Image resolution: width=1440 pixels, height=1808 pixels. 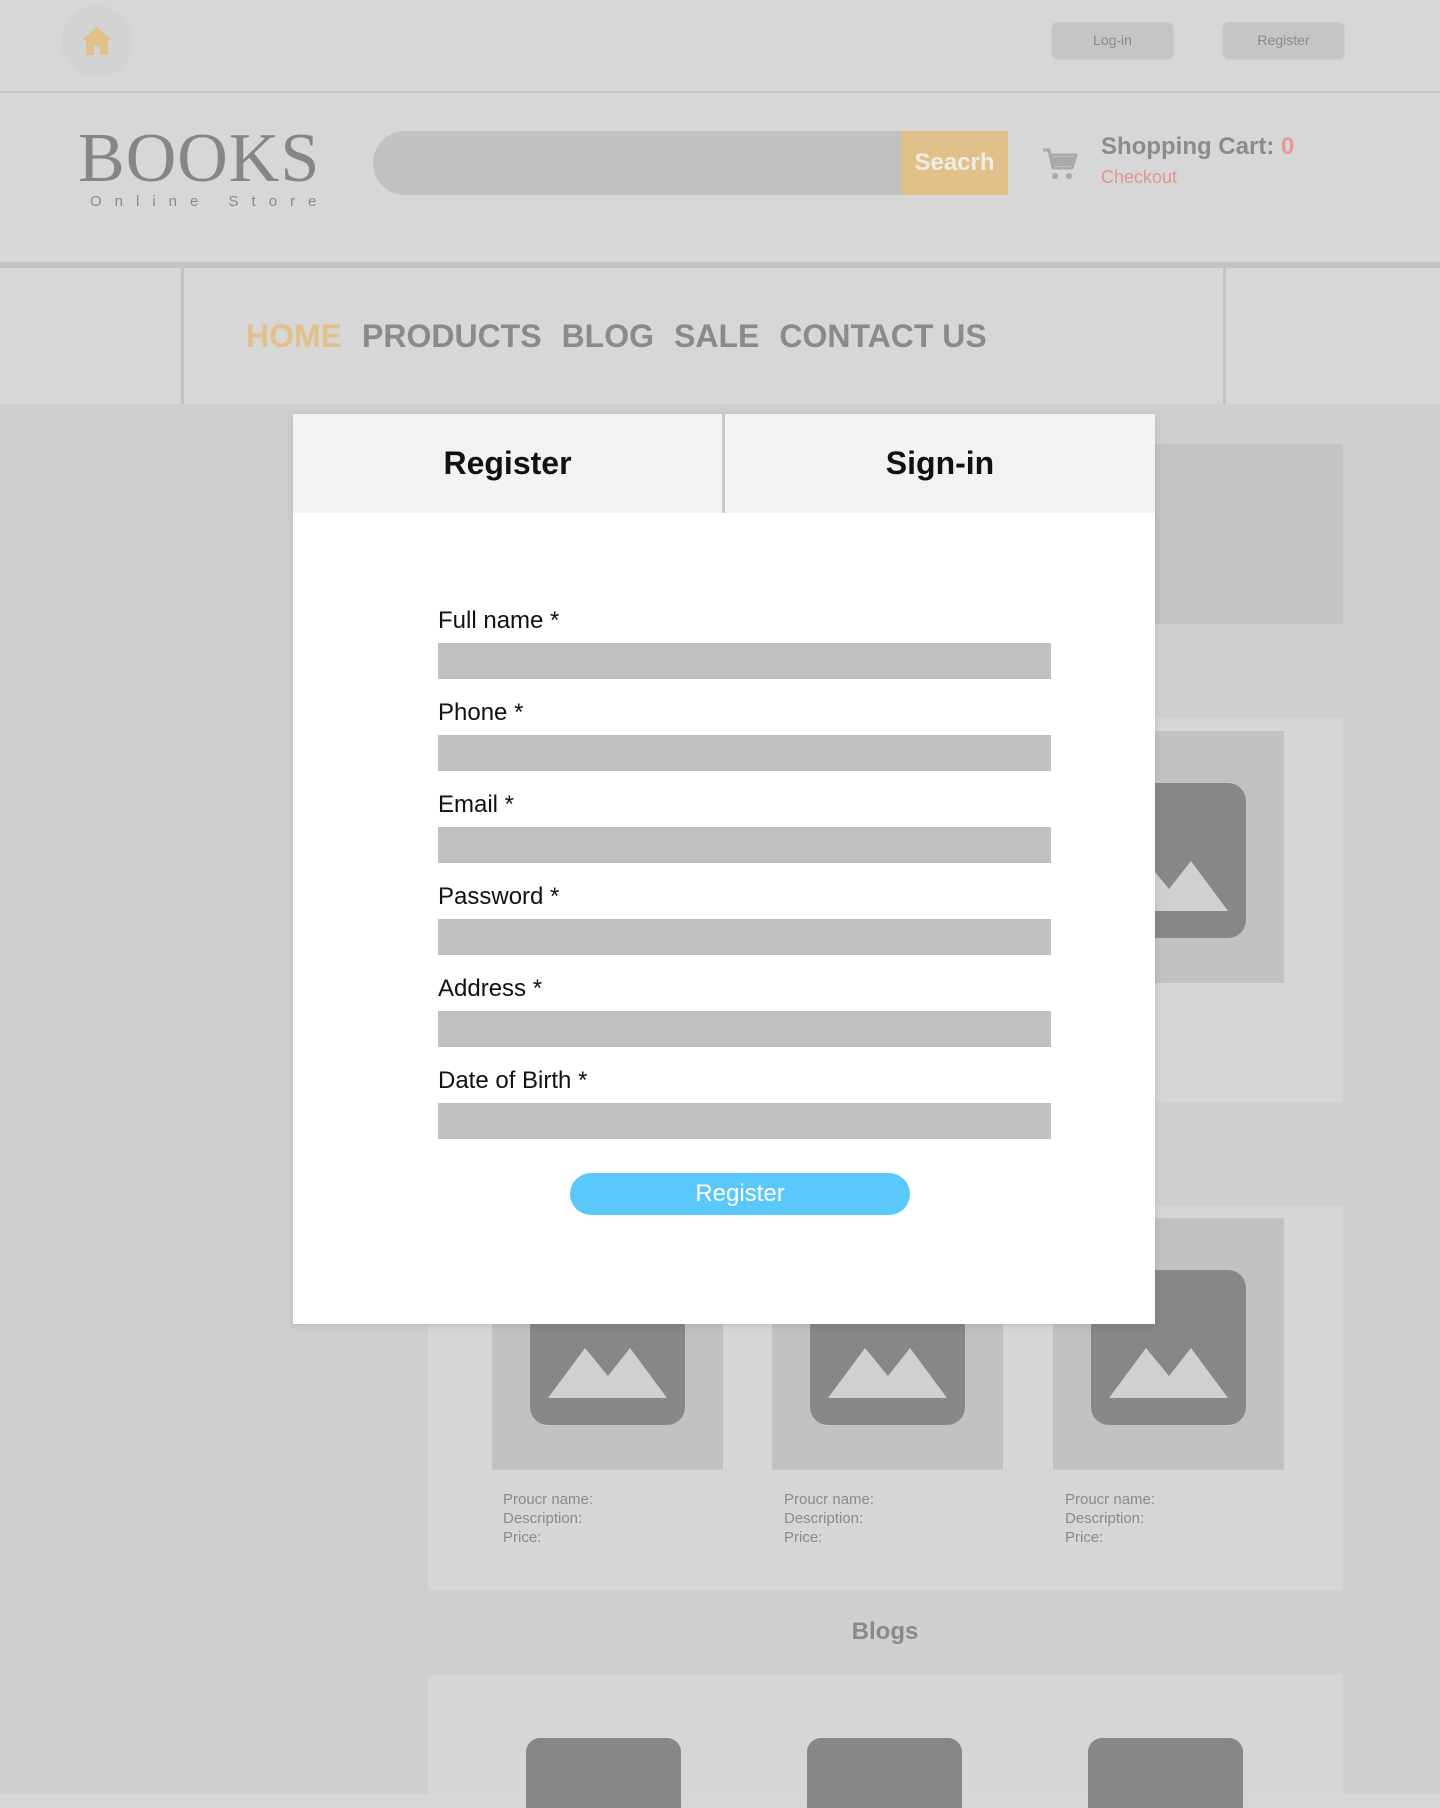 I want to click on main-nav: HOME PRODUCTS BLOG SALE CONTACT US, so click(x=616, y=336).